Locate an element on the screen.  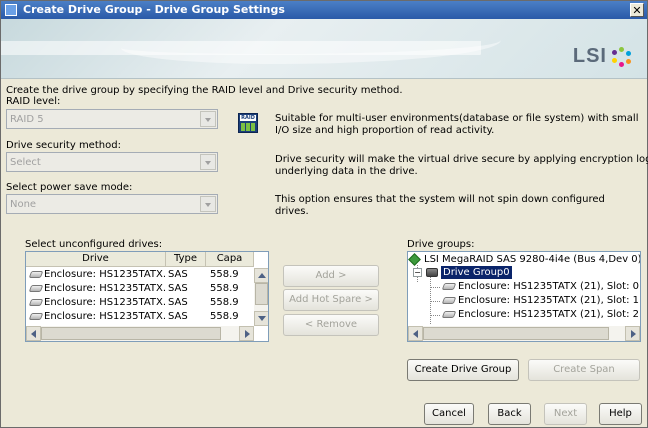
raid-level-select: RAID 5 is located at coordinates (112, 119).